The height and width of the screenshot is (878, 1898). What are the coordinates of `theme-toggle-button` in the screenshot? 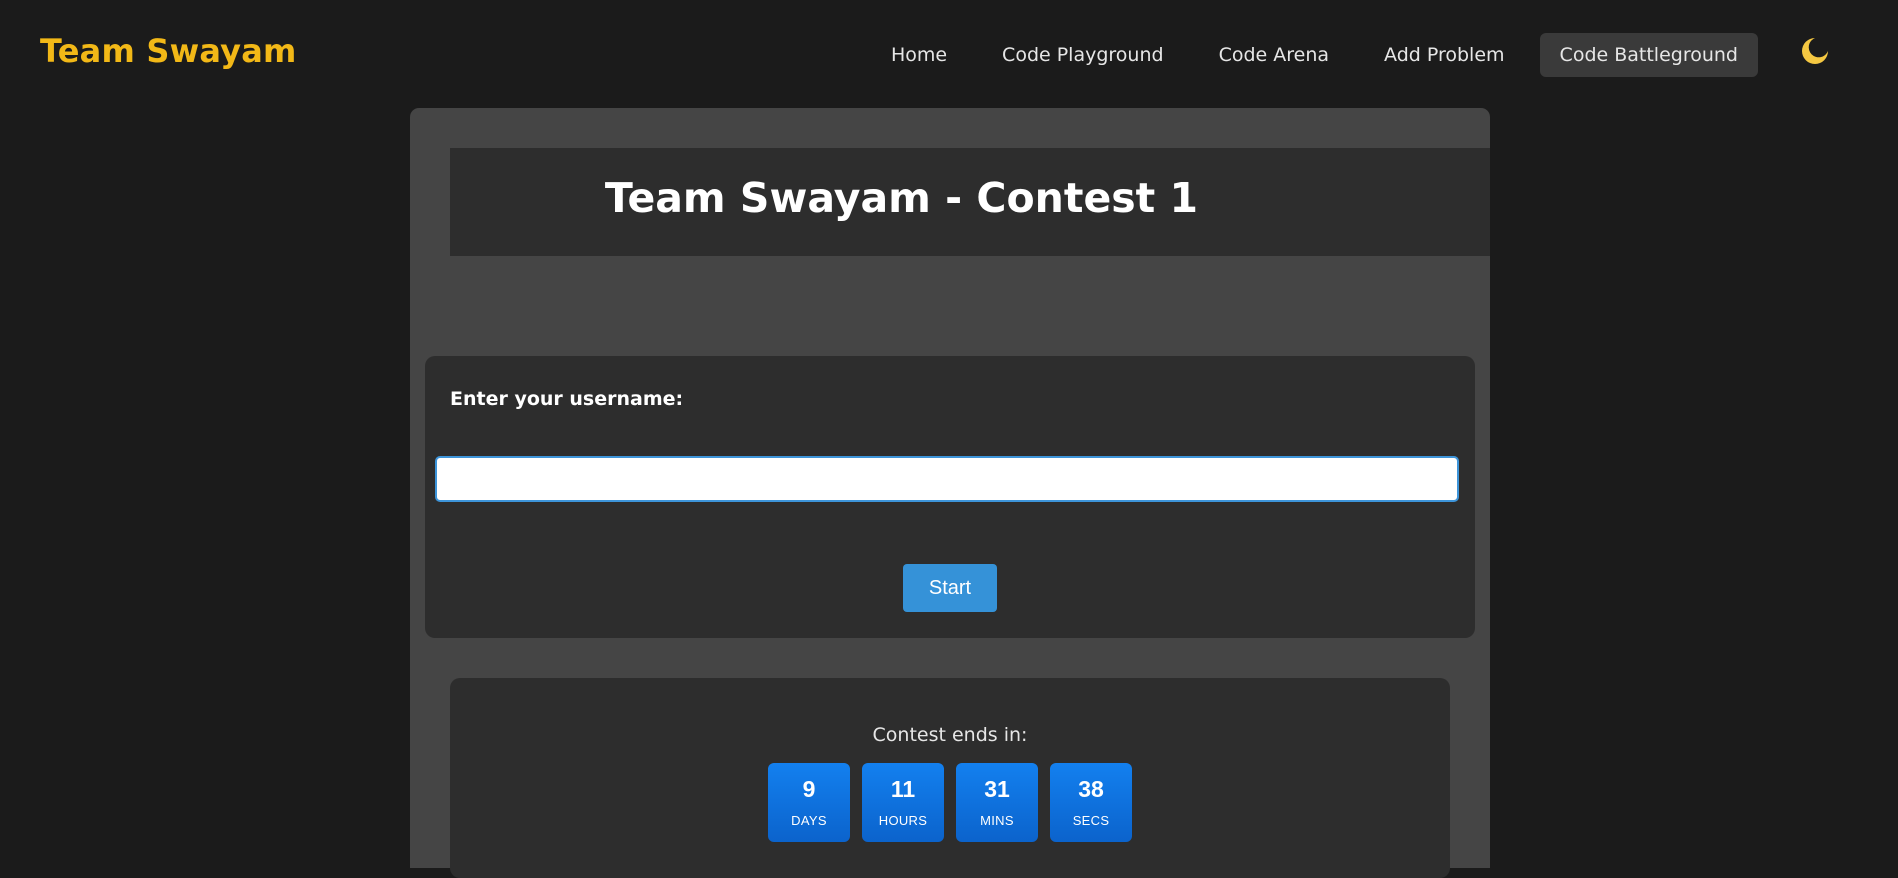 It's located at (1815, 51).